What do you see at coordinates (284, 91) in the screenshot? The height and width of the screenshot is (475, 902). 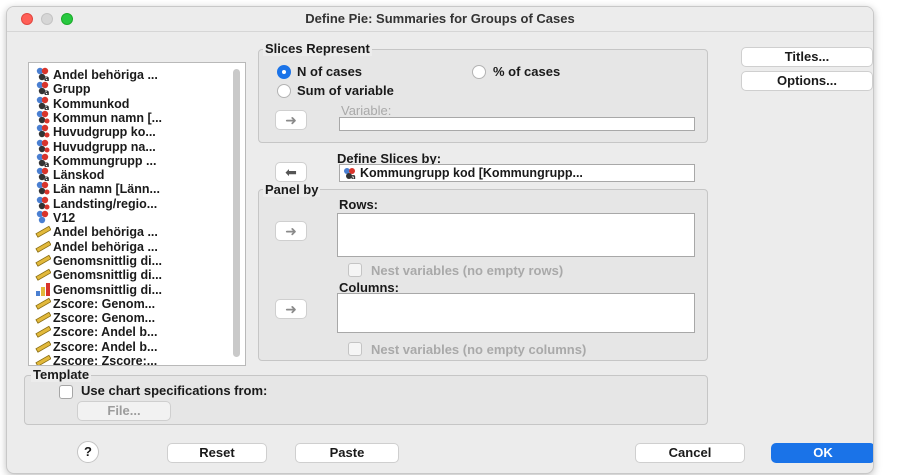 I see `sum-of-variable-radio` at bounding box center [284, 91].